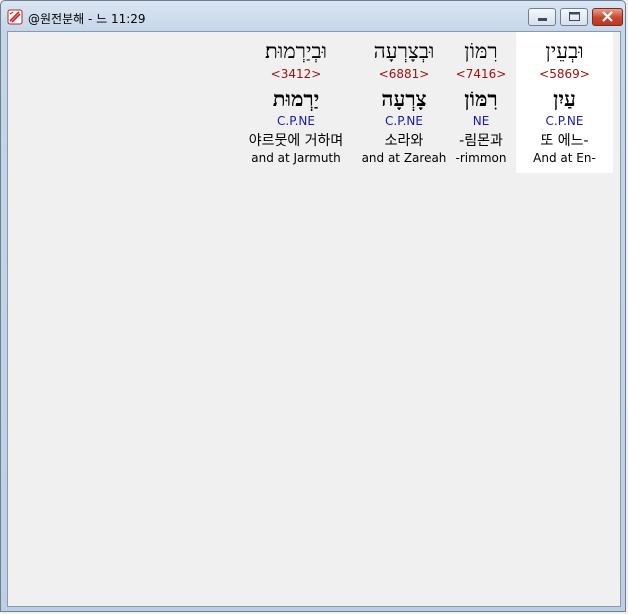  What do you see at coordinates (296, 98) in the screenshot?
I see `hebrew-root: יַרְמוּת` at bounding box center [296, 98].